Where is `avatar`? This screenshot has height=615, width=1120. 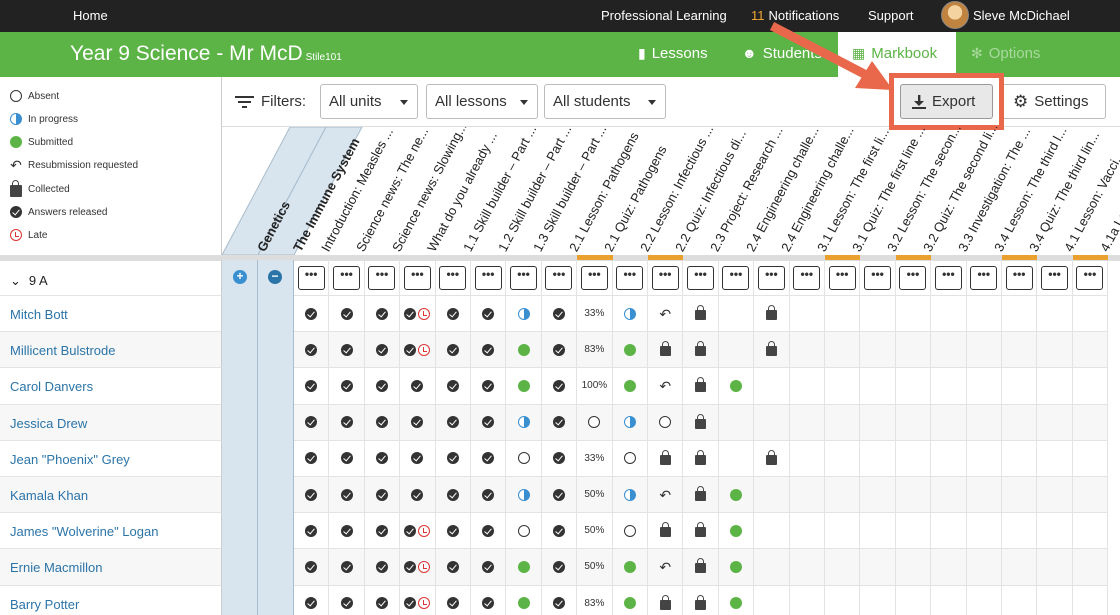 avatar is located at coordinates (955, 15).